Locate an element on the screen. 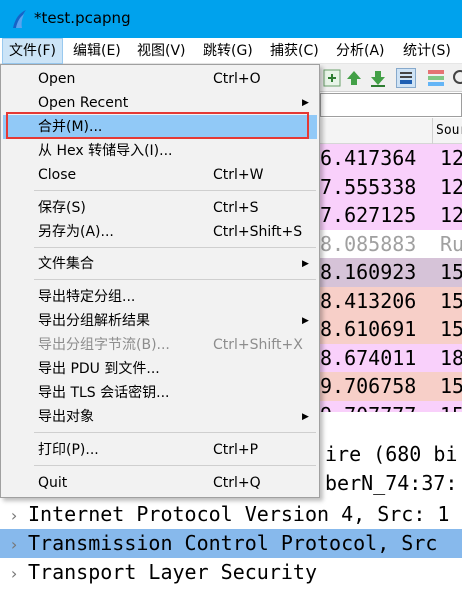 The height and width of the screenshot is (607, 462). menu-go: 跳转(G) is located at coordinates (228, 51).